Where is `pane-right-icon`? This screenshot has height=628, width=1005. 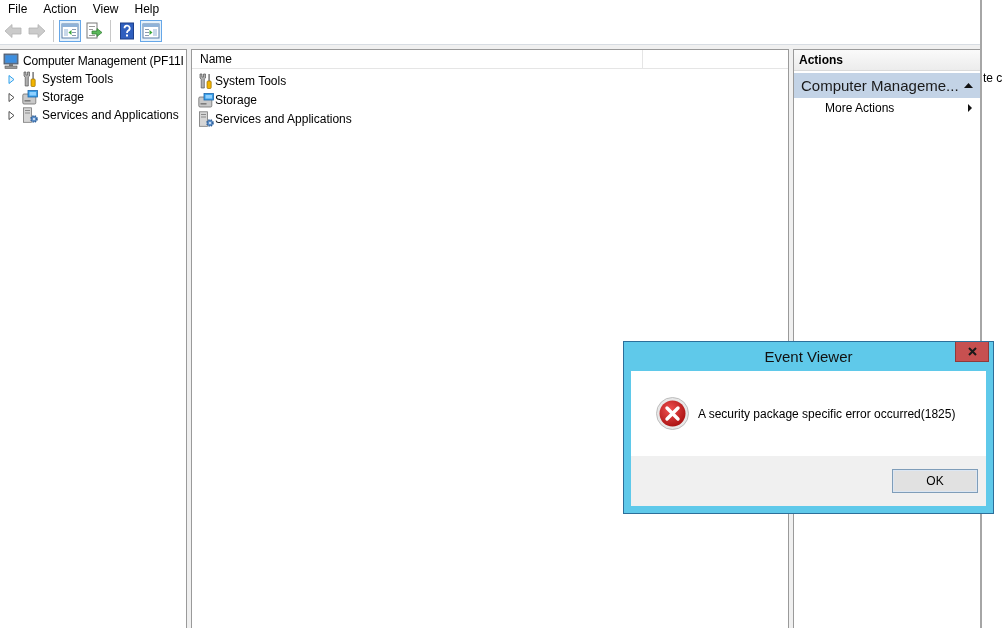 pane-right-icon is located at coordinates (151, 30).